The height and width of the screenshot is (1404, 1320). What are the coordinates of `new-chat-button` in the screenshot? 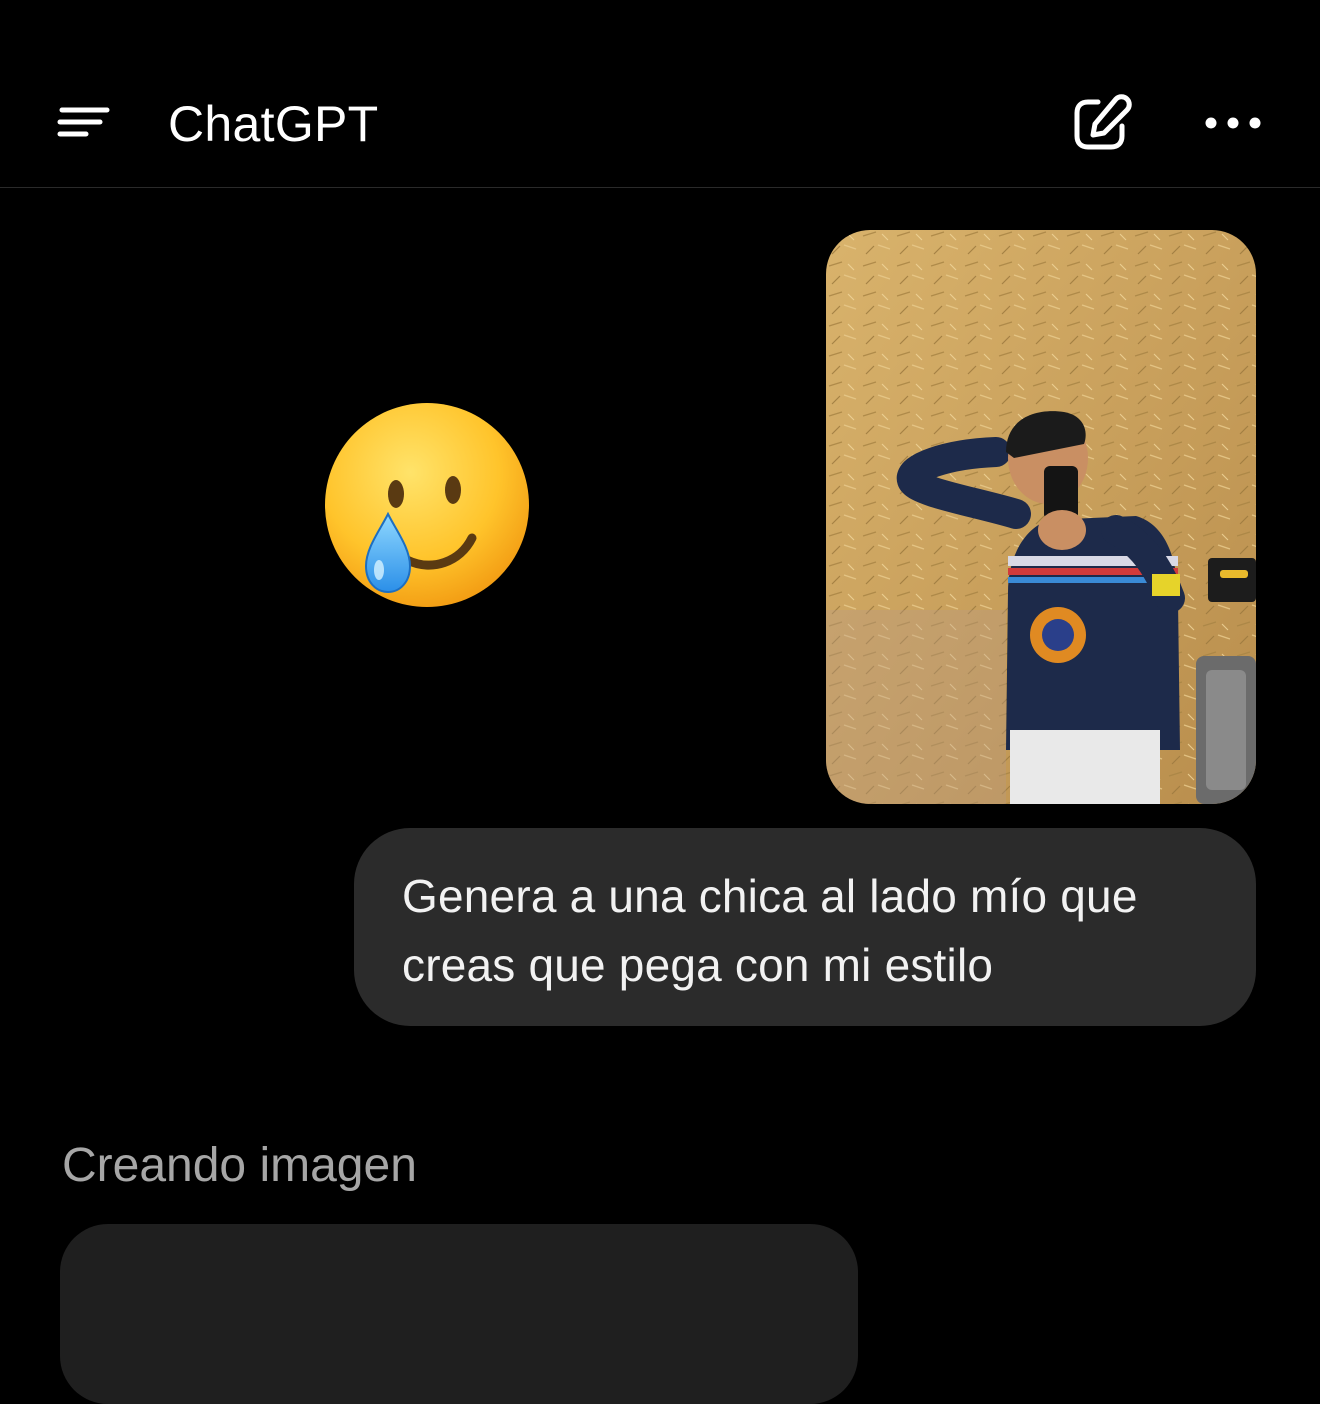 It's located at (1101, 124).